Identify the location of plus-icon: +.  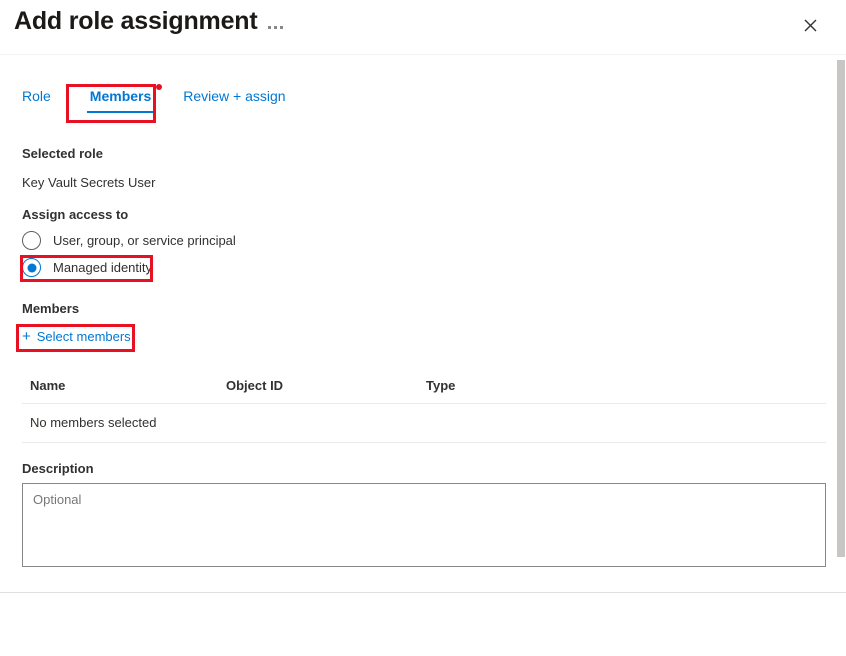
(26, 336).